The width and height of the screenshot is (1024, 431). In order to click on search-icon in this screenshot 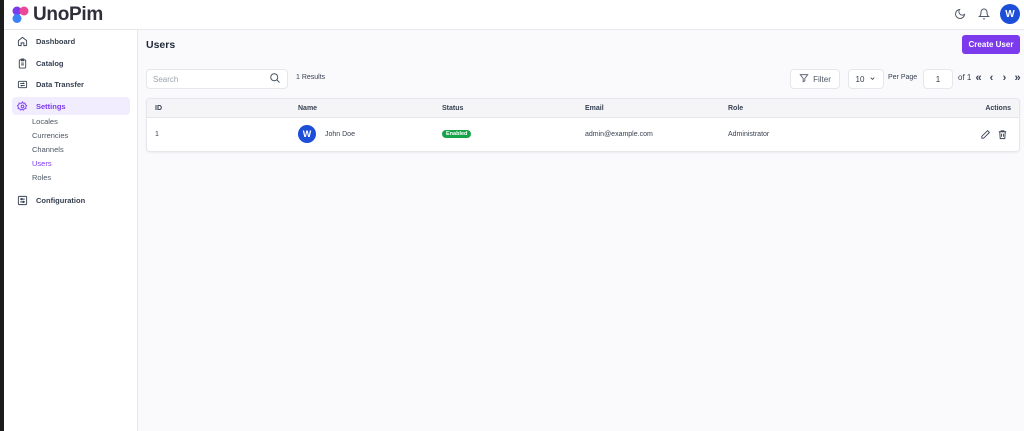, I will do `click(275, 79)`.